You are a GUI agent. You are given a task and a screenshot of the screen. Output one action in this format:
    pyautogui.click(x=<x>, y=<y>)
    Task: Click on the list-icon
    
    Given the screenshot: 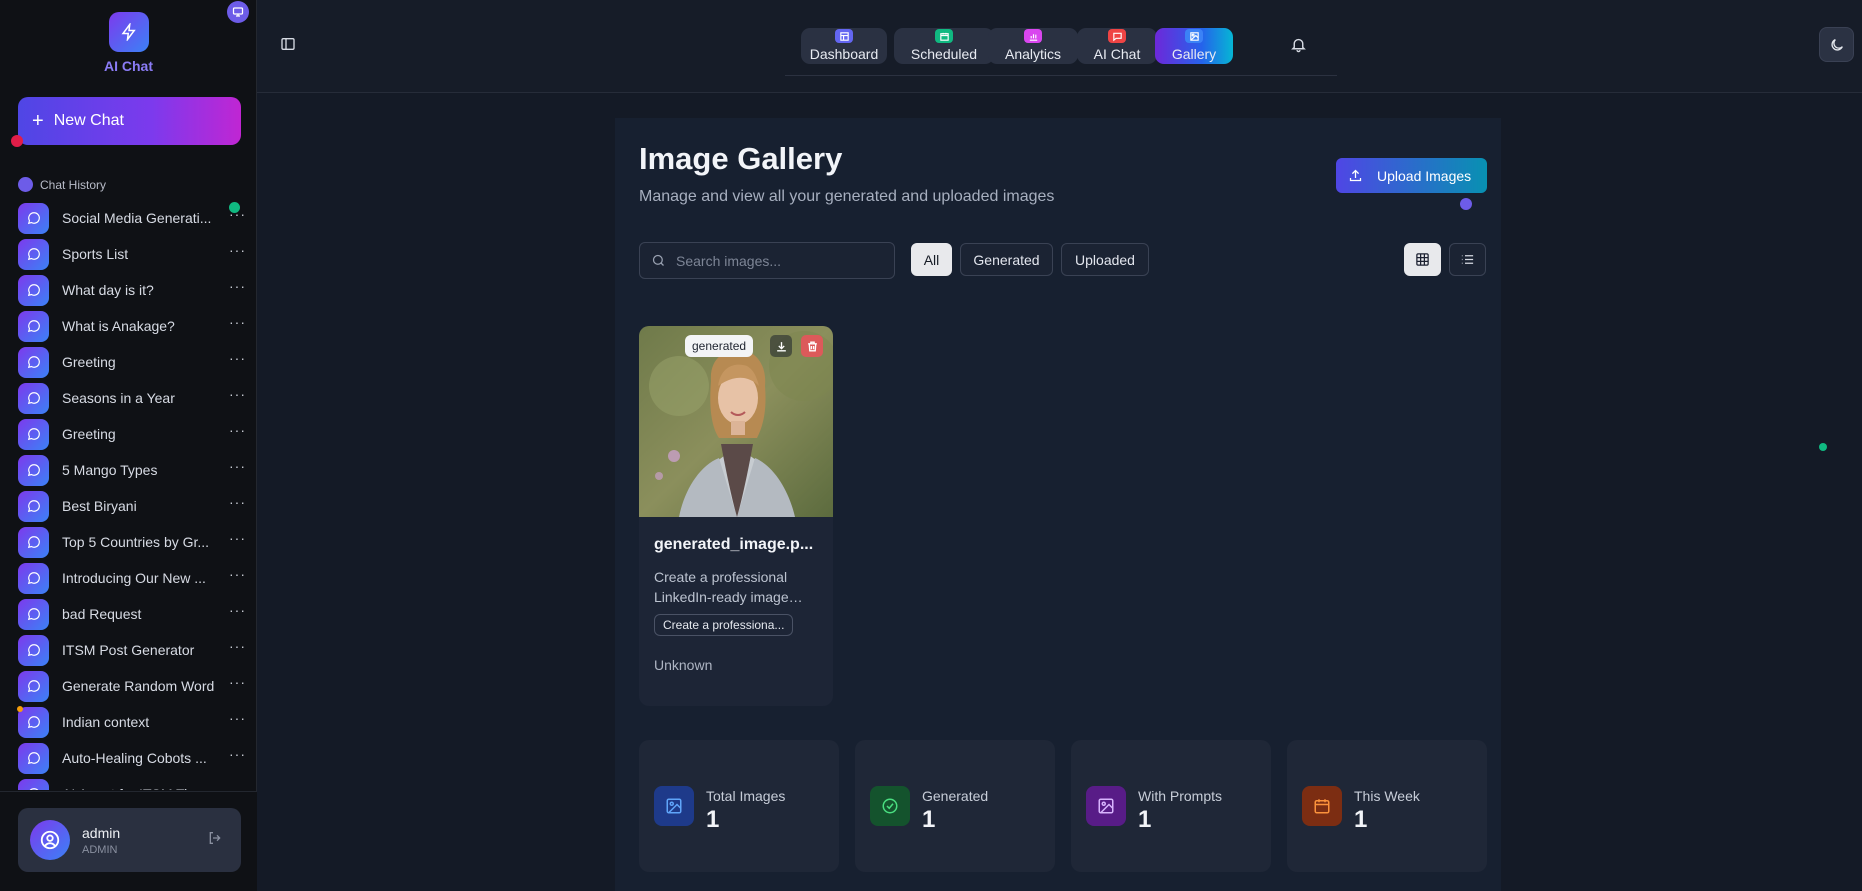 What is the action you would take?
    pyautogui.click(x=1467, y=259)
    